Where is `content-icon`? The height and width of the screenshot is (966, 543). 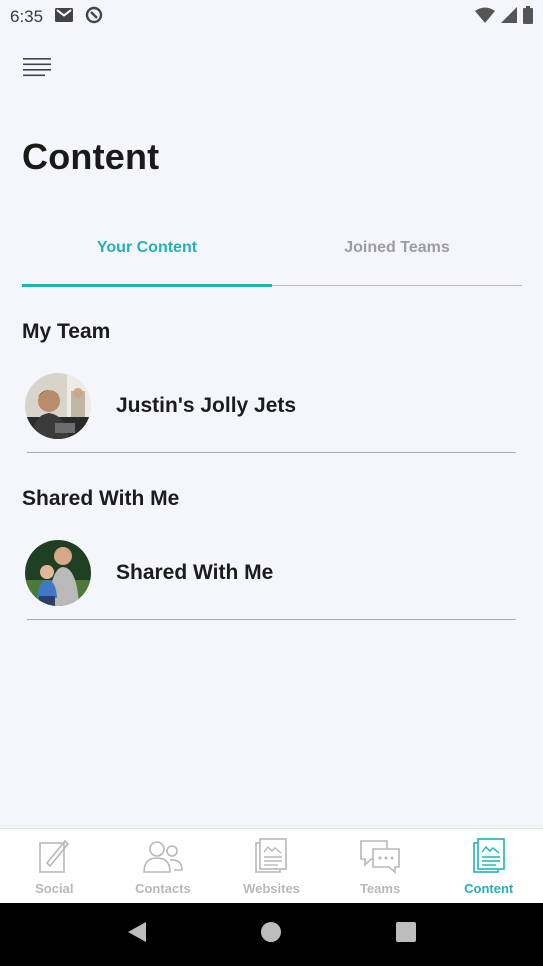
content-icon is located at coordinates (489, 858).